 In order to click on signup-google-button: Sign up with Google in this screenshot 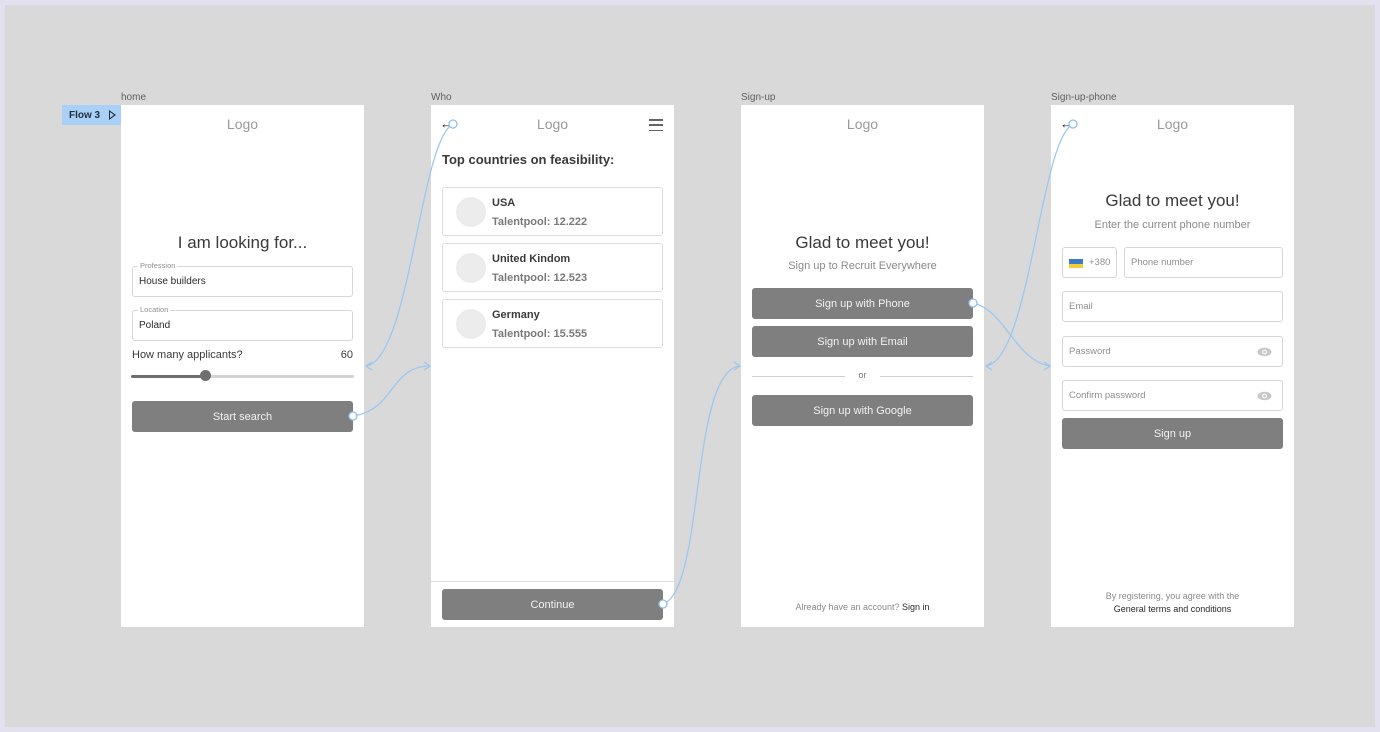, I will do `click(862, 410)`.